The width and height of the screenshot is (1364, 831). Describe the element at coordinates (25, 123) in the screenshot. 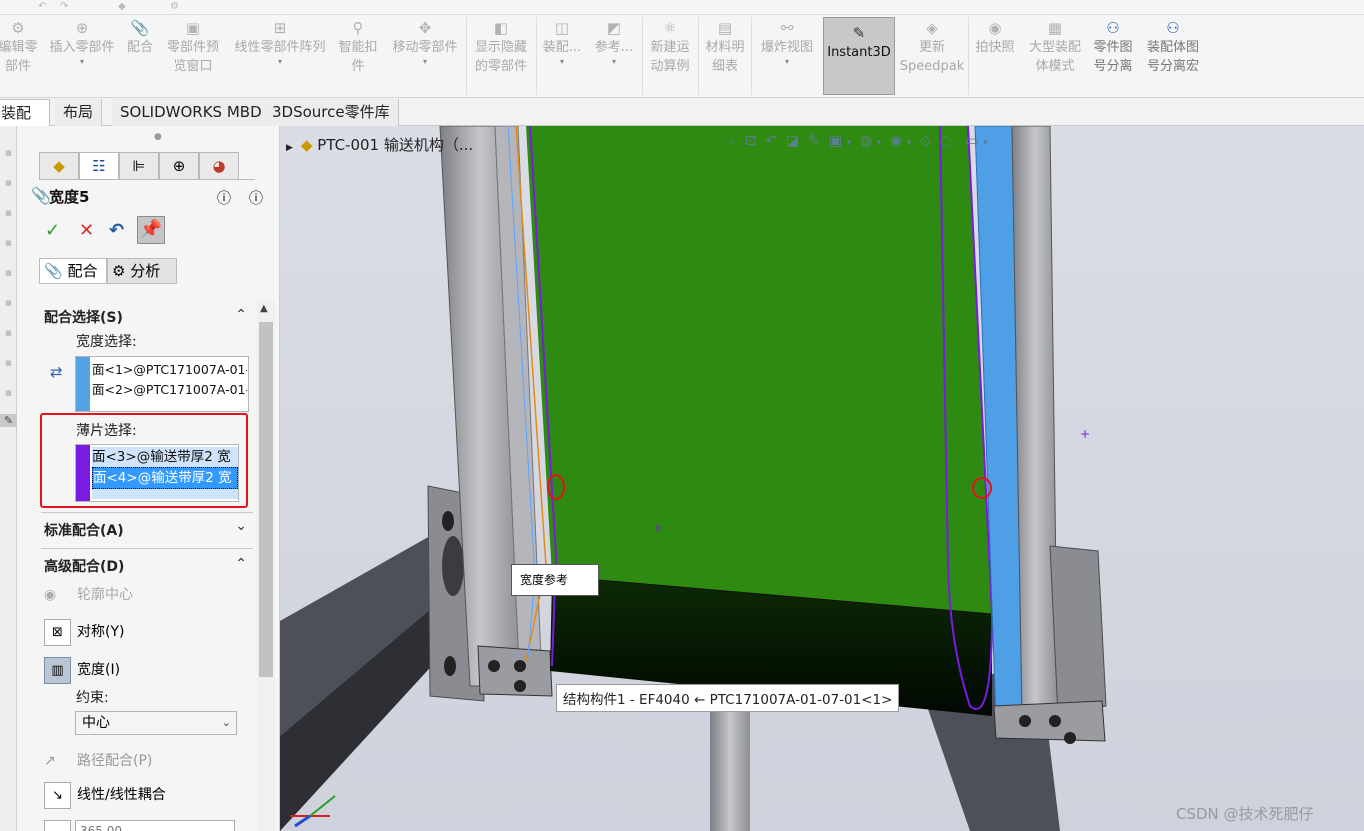

I see `tab-assembly: 装配体` at that location.